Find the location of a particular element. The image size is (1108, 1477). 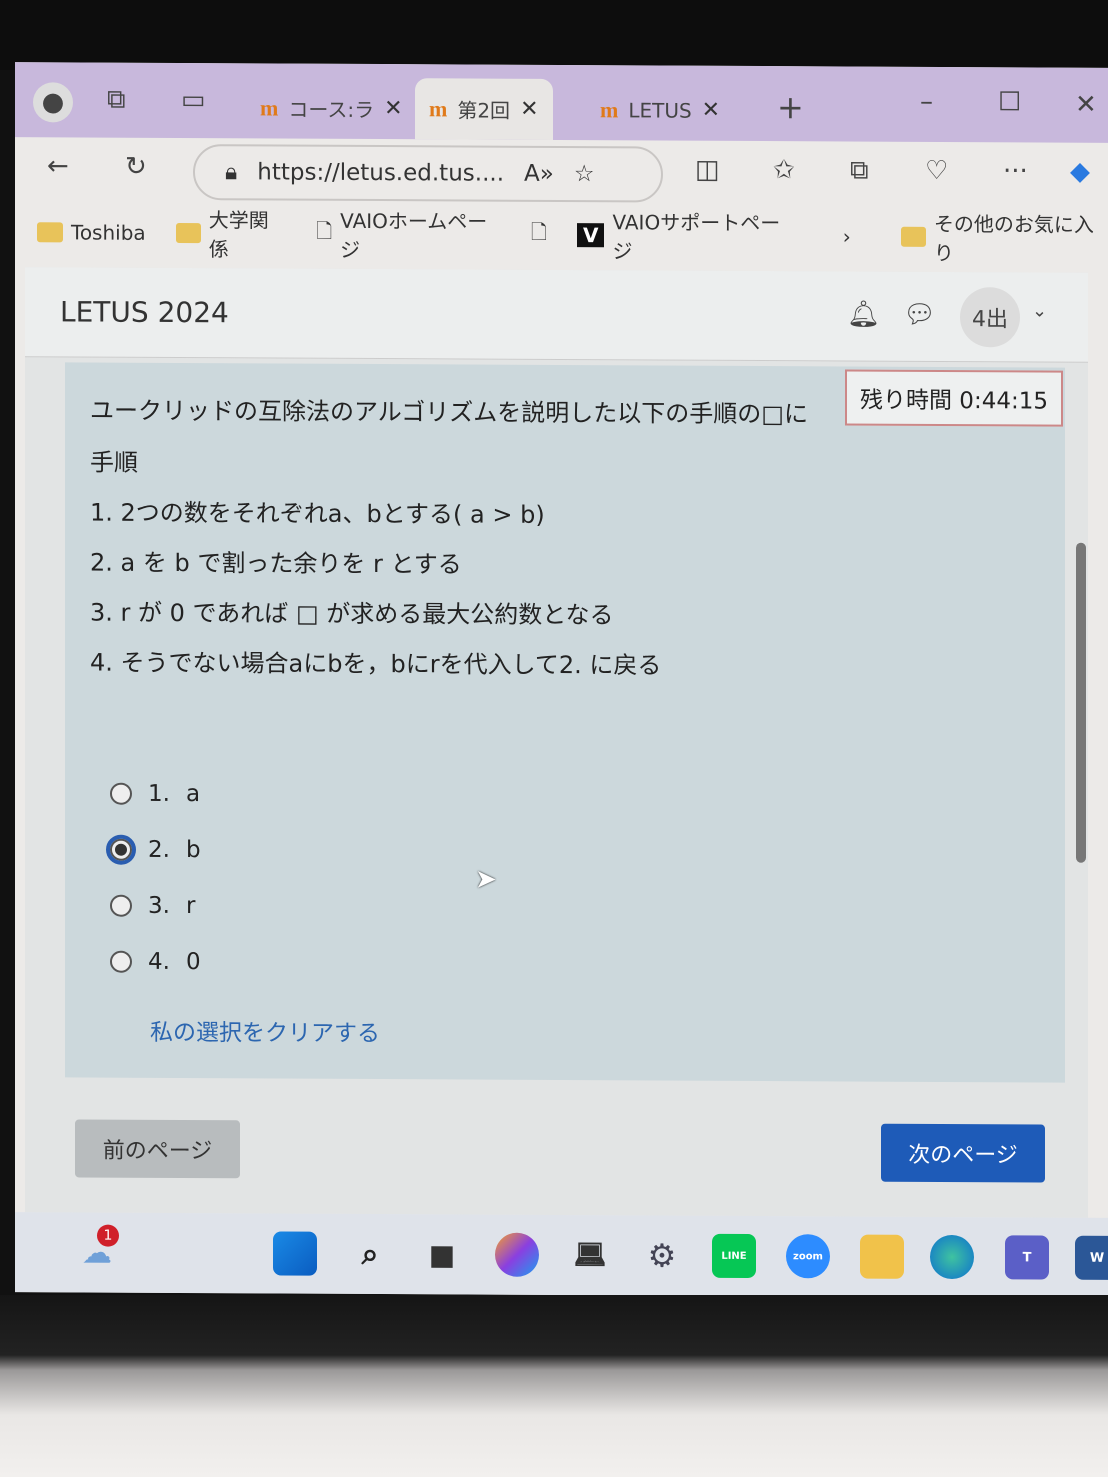

favorite-star-icon: ☆ is located at coordinates (584, 174).